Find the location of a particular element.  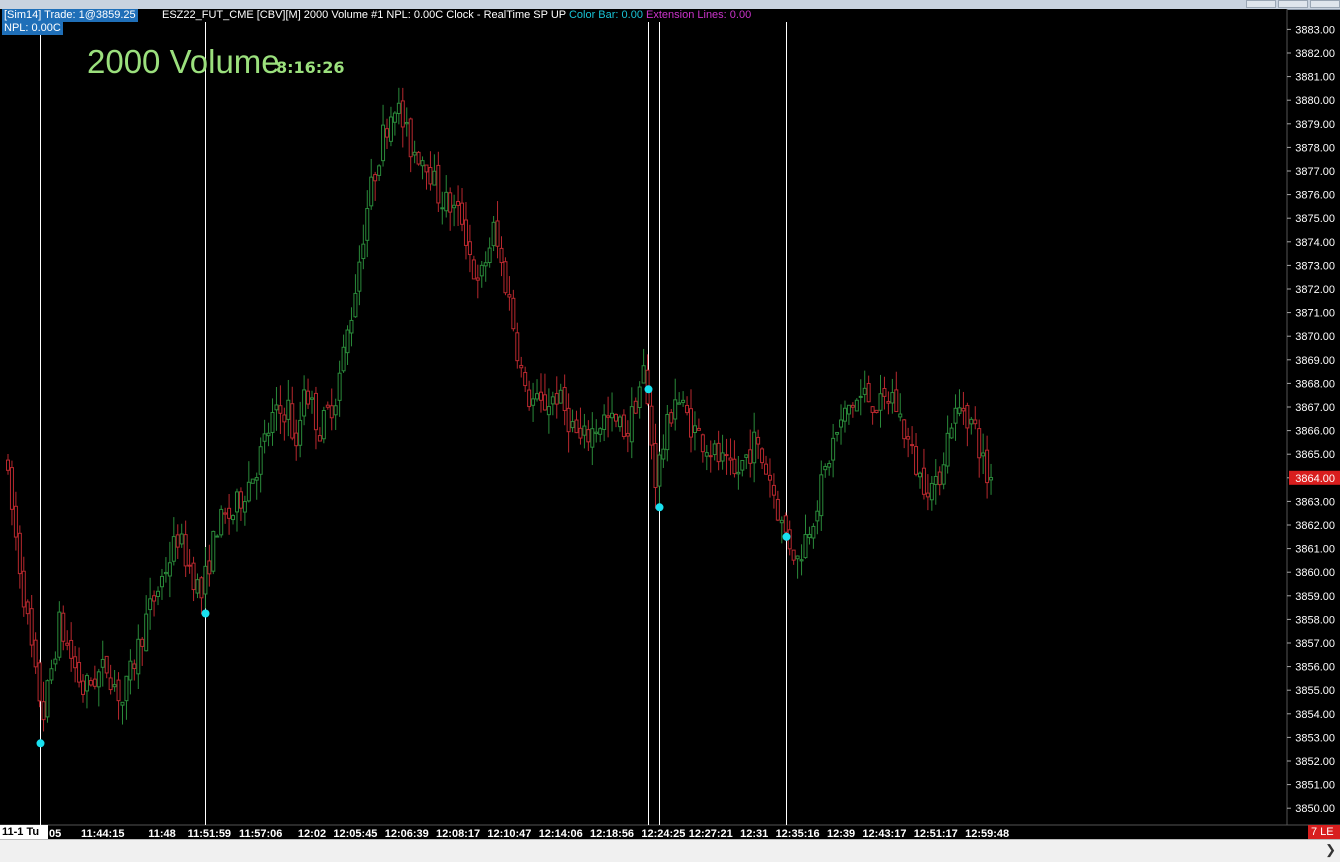

y-tick-label: 3850.00 is located at coordinates (1315, 809).